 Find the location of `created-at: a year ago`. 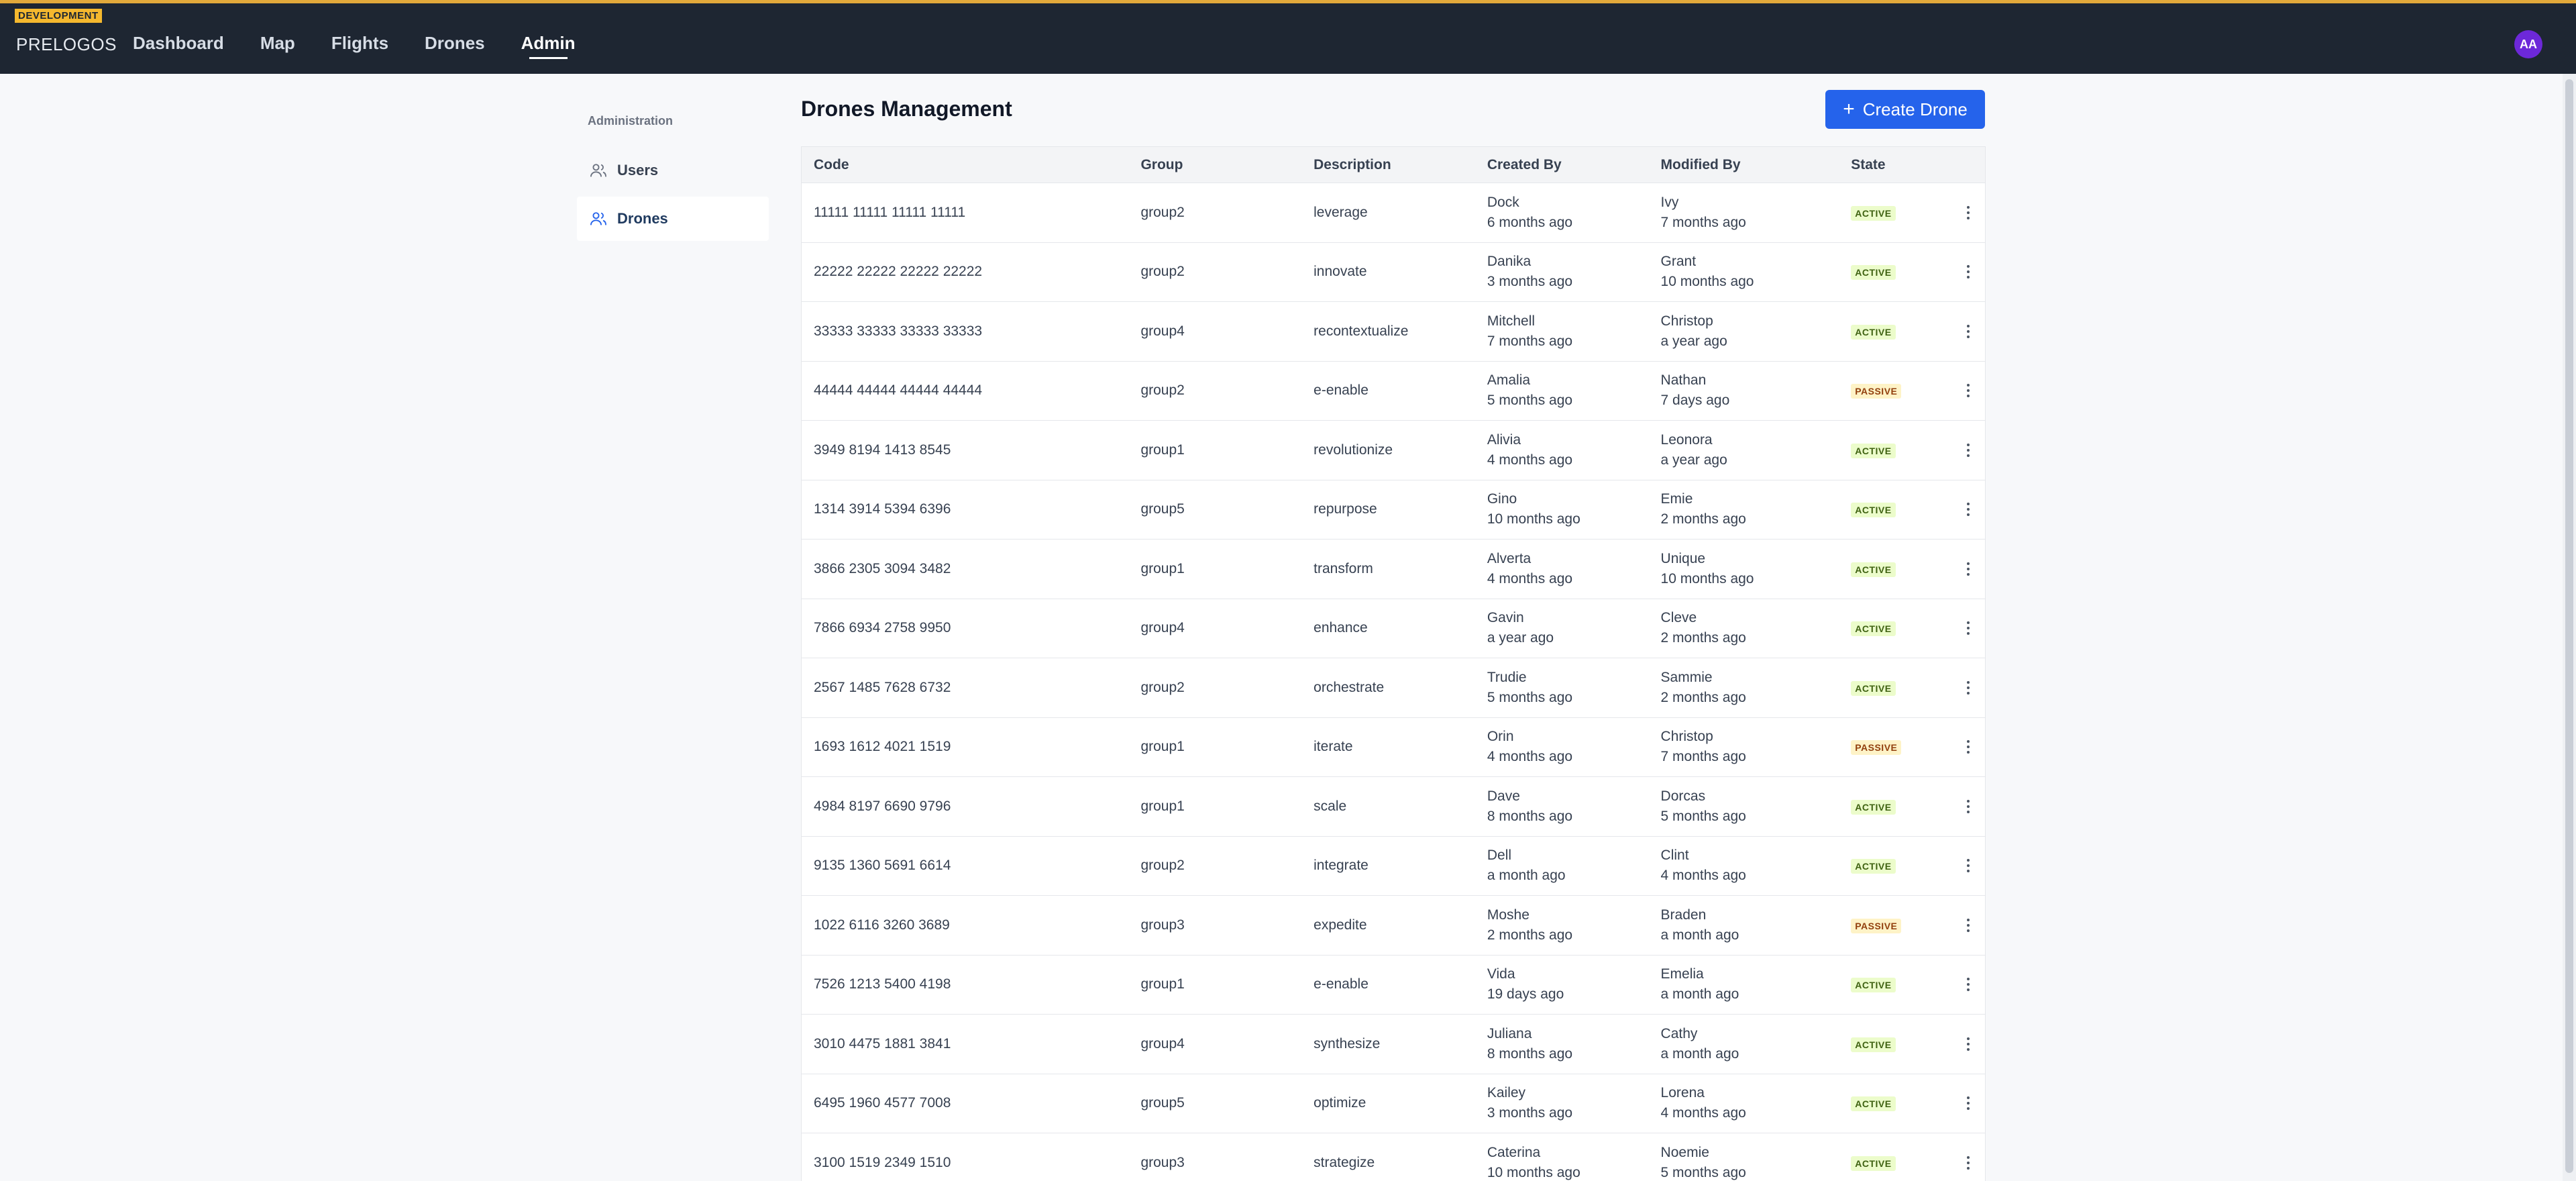

created-at: a year ago is located at coordinates (1520, 638).